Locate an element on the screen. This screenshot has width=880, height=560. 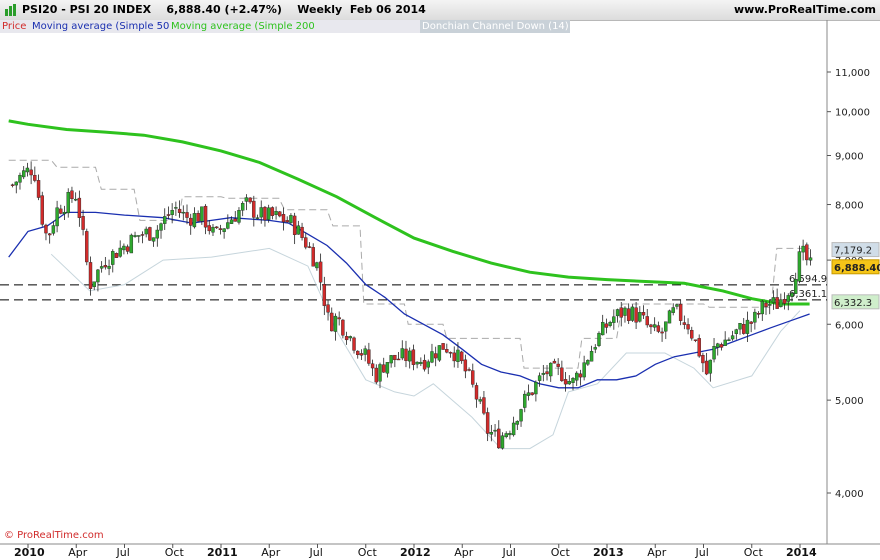
x-tick-label-11: Oct is located at coordinates (561, 552).